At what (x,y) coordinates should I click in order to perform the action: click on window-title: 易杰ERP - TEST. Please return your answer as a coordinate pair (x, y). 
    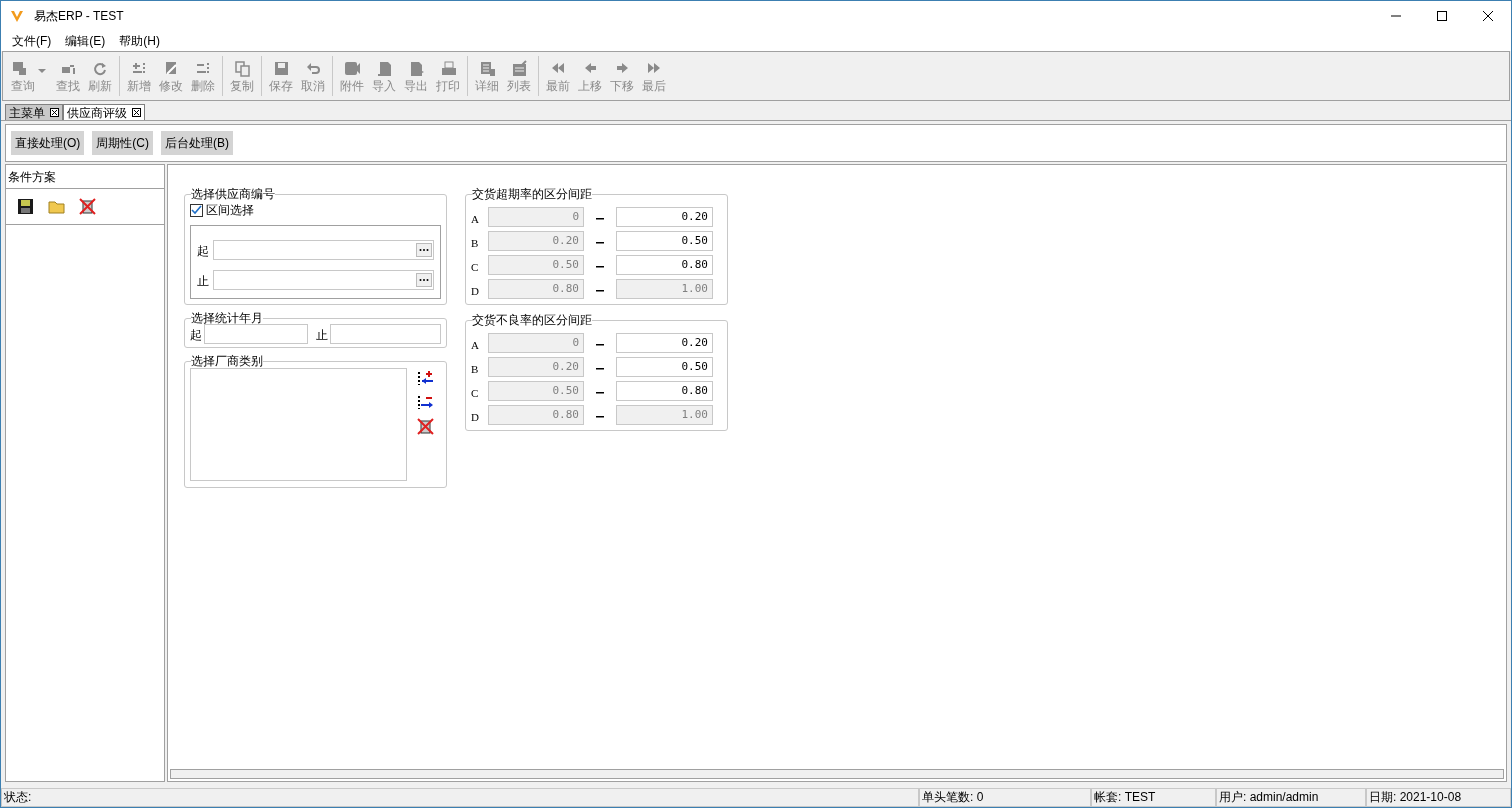
    Looking at the image, I should click on (79, 16).